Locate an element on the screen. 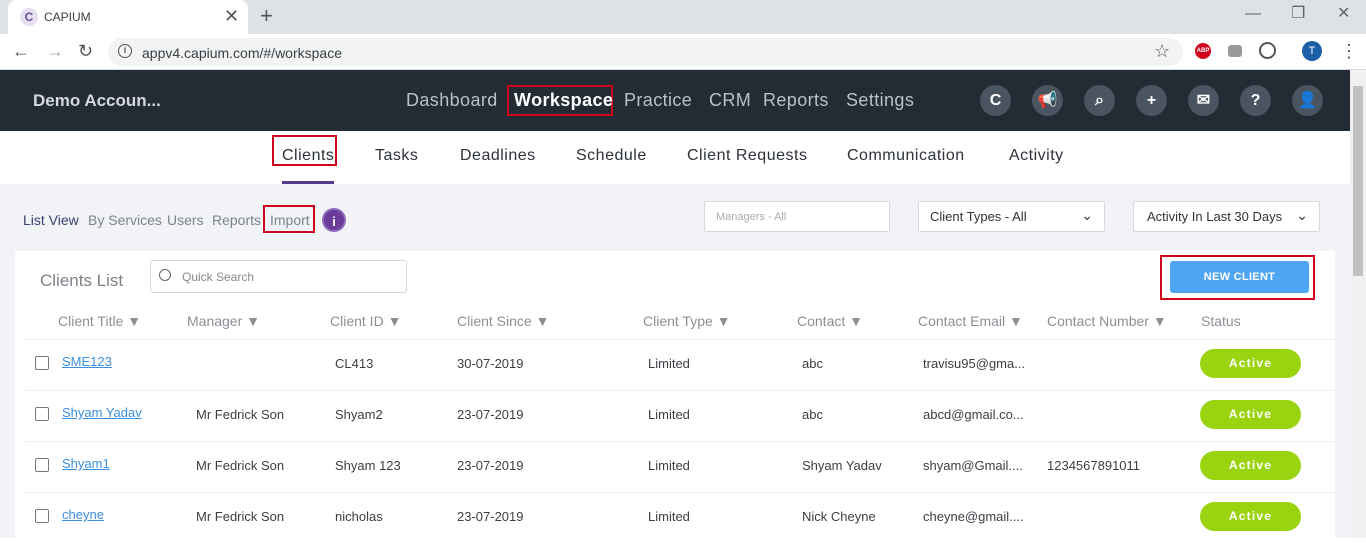  new-client-button: NEW CLIENT is located at coordinates (1239, 277).